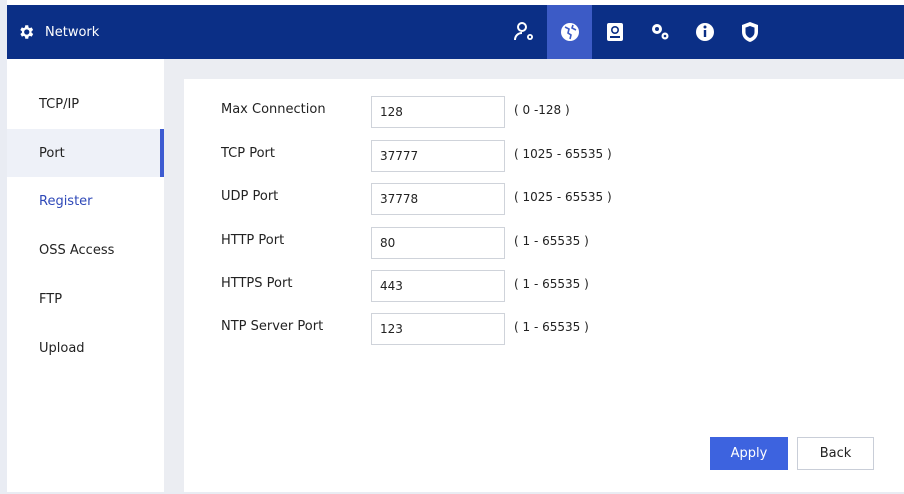  What do you see at coordinates (250, 196) in the screenshot?
I see `field-label: UDP Port` at bounding box center [250, 196].